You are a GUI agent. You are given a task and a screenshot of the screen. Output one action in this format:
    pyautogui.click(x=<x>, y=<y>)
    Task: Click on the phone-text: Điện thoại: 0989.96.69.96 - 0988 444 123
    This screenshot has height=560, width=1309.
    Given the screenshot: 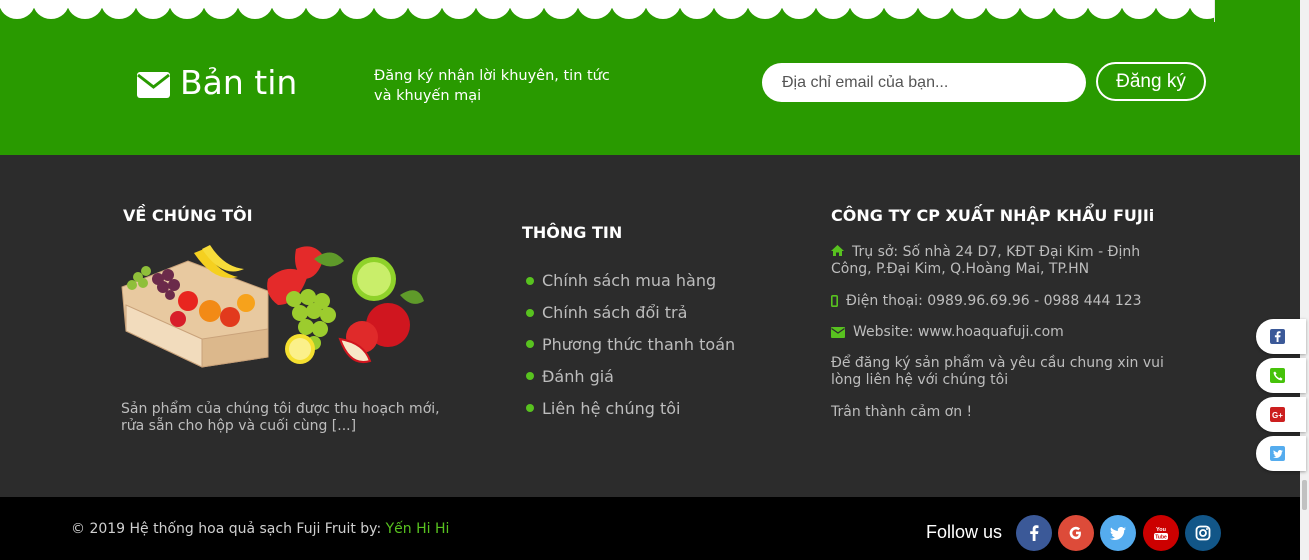 What is the action you would take?
    pyautogui.click(x=994, y=301)
    